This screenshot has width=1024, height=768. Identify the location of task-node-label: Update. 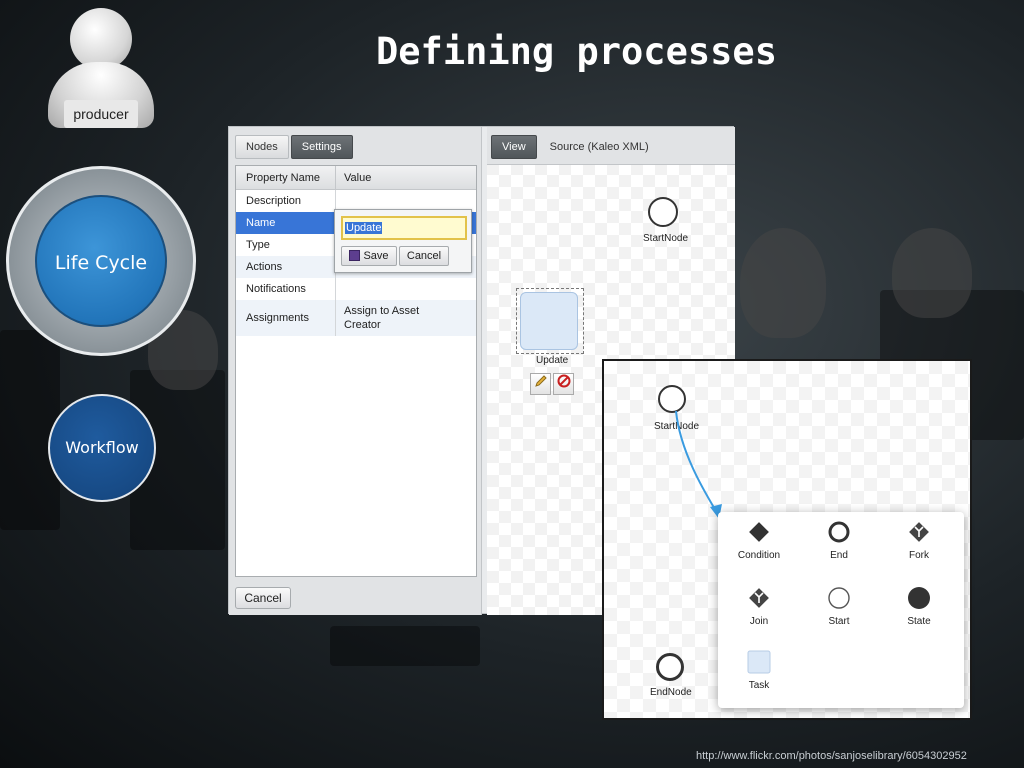
(552, 360).